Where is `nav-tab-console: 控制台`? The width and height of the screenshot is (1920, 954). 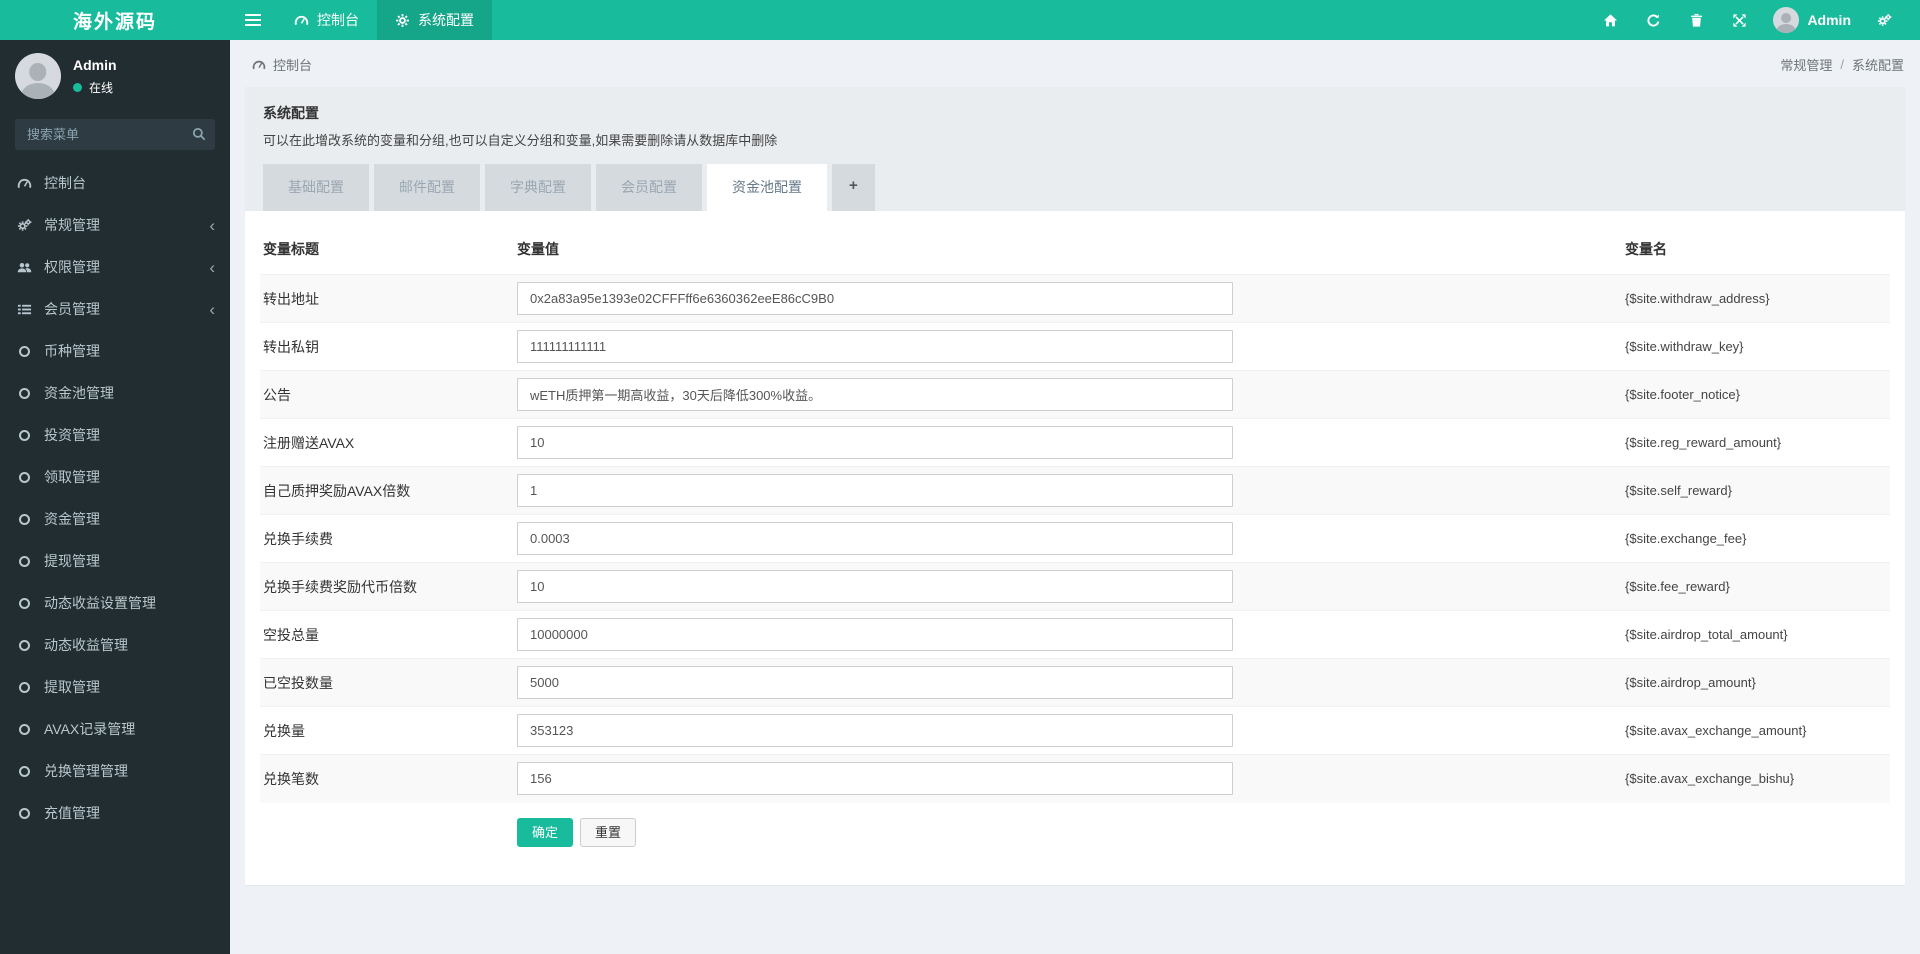 nav-tab-console: 控制台 is located at coordinates (326, 20).